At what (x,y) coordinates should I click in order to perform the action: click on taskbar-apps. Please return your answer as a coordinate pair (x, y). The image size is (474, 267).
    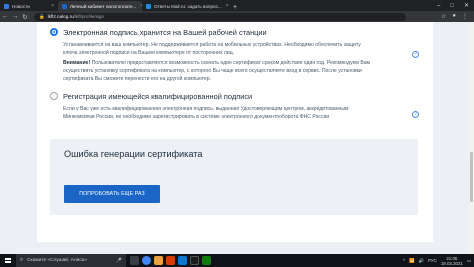
    Looking at the image, I should click on (170, 260).